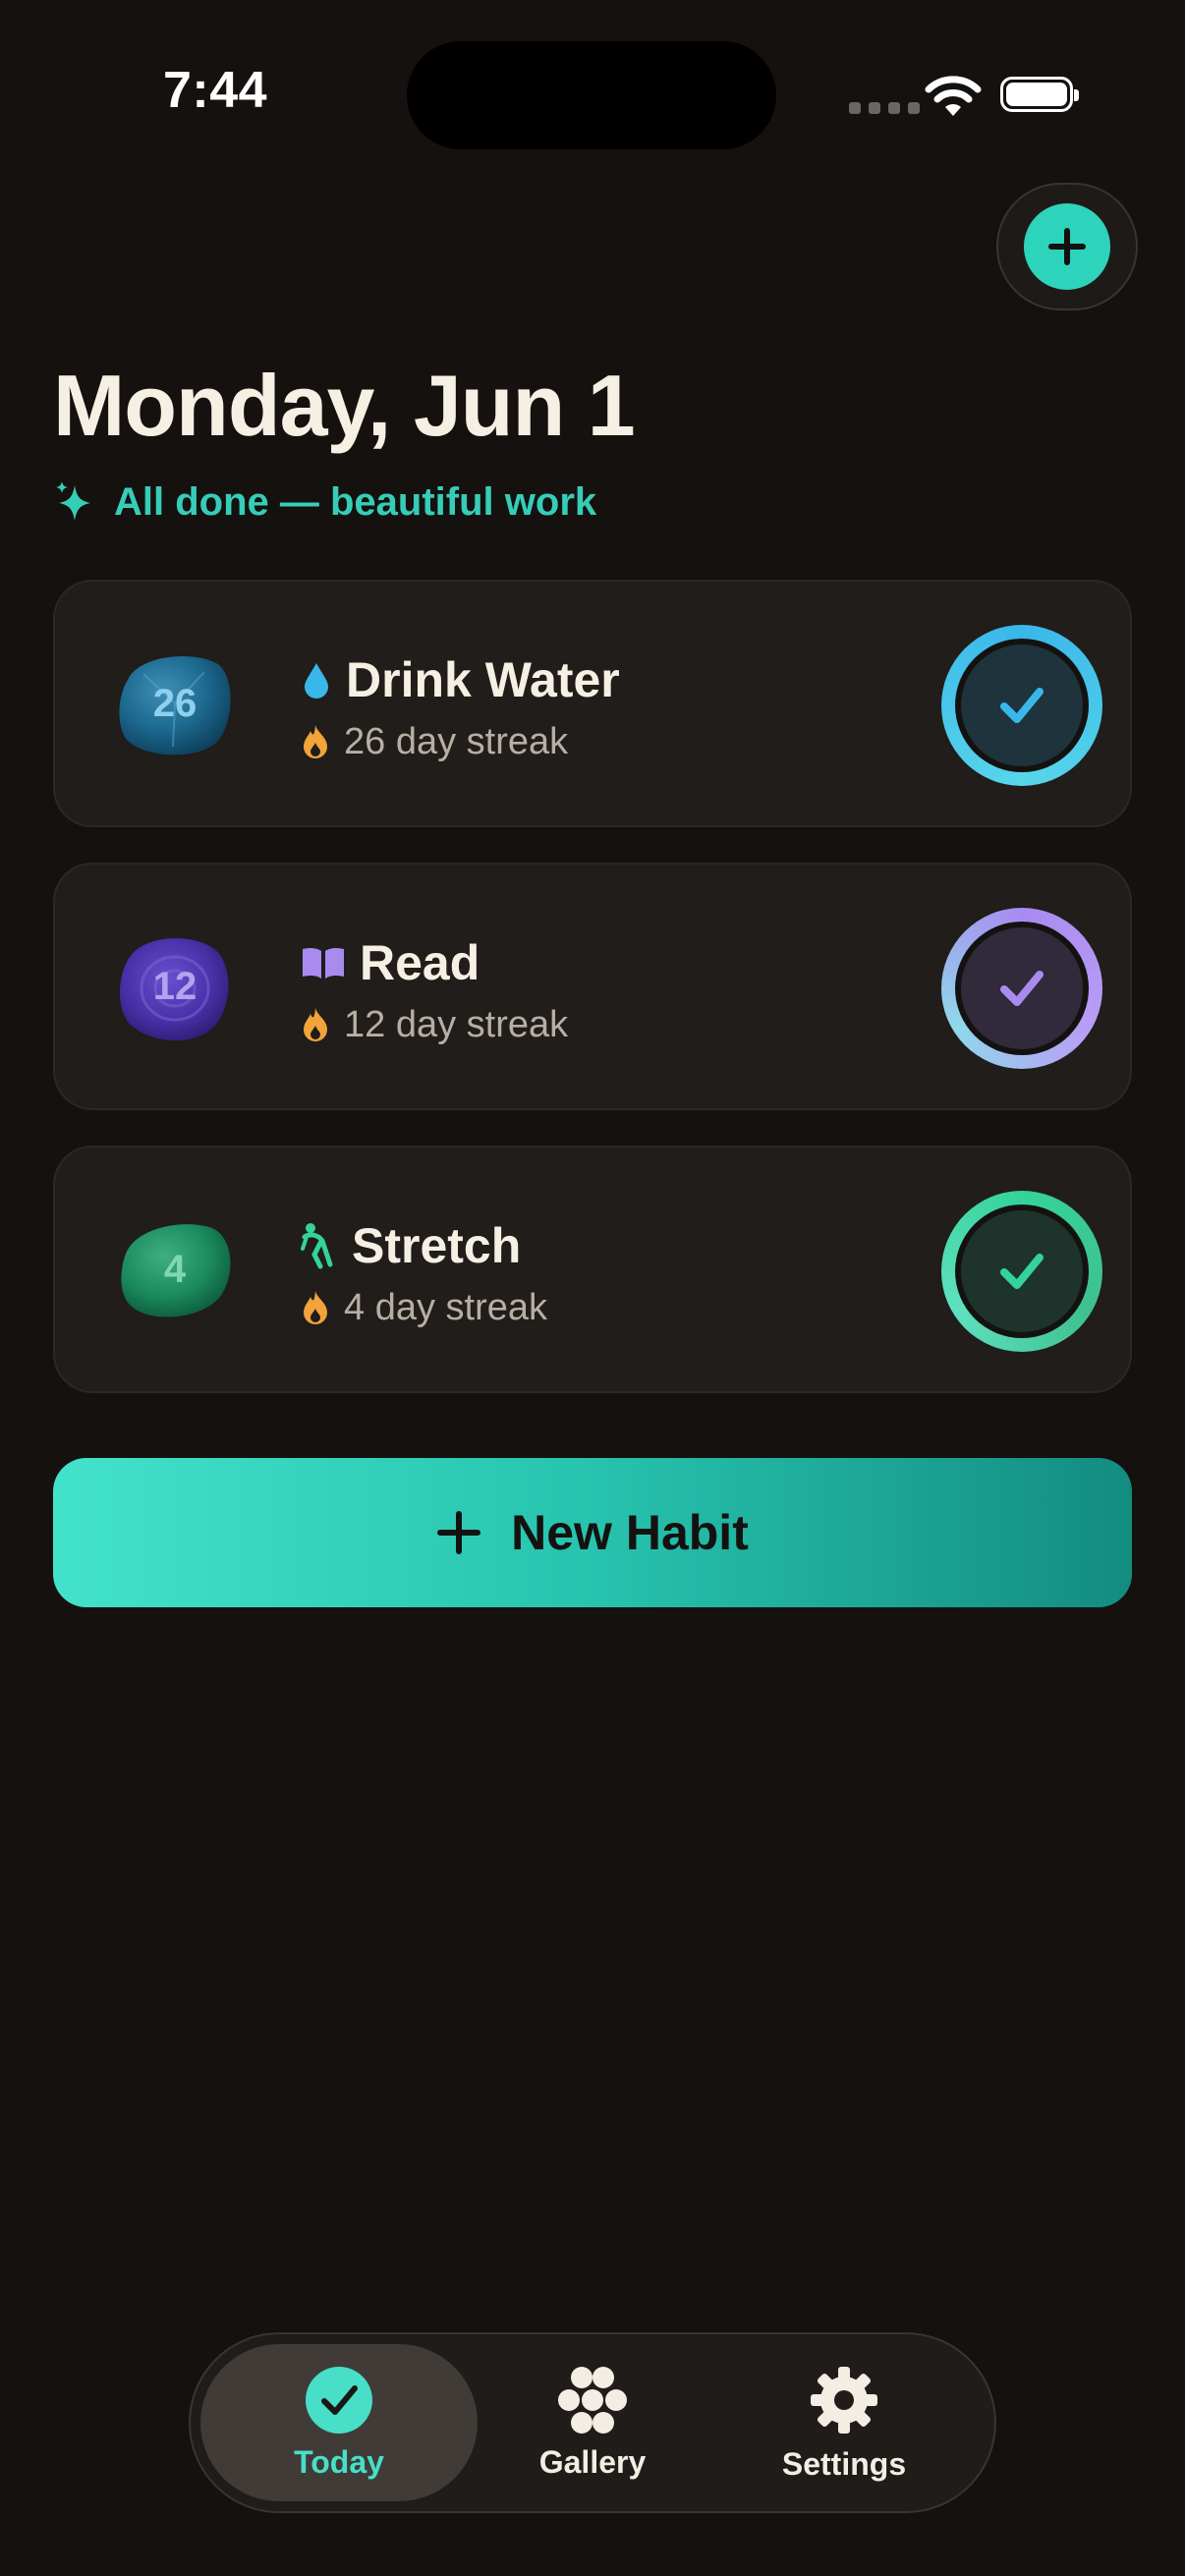 This screenshot has height=2576, width=1185. Describe the element at coordinates (1040, 94) in the screenshot. I see `battery-icon` at that location.